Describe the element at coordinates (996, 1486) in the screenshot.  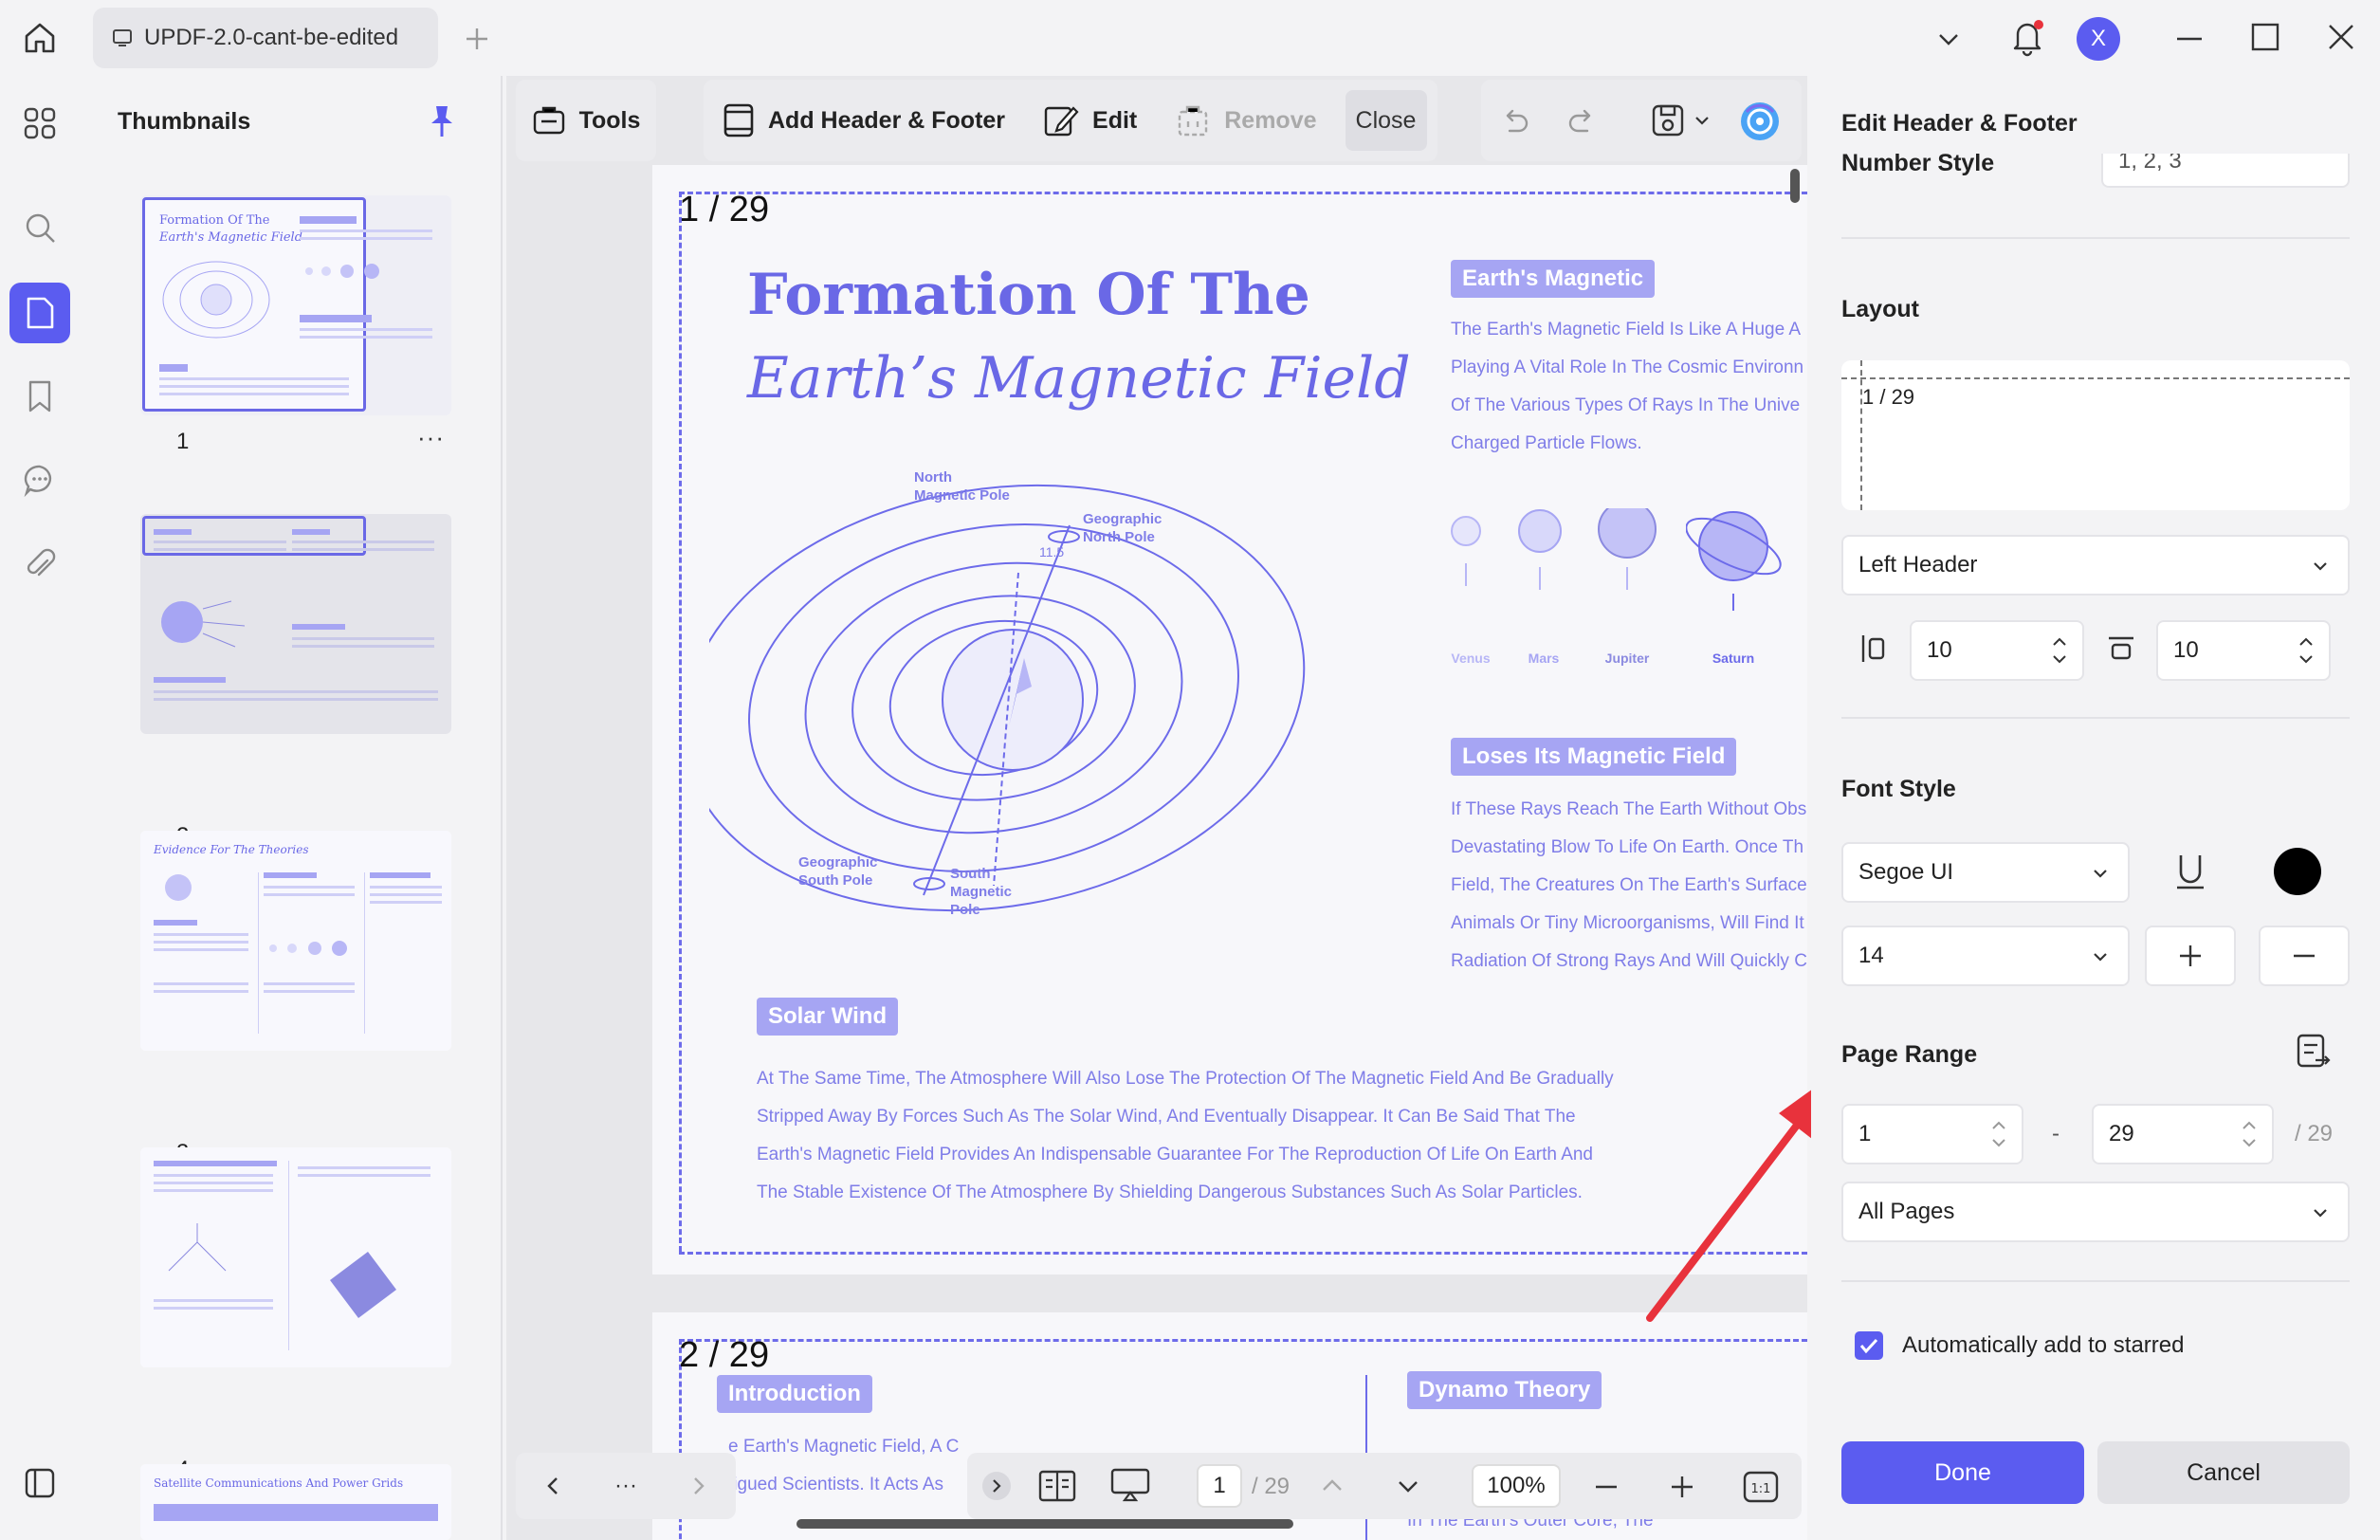
I see `collapse-toolbar-icon` at that location.